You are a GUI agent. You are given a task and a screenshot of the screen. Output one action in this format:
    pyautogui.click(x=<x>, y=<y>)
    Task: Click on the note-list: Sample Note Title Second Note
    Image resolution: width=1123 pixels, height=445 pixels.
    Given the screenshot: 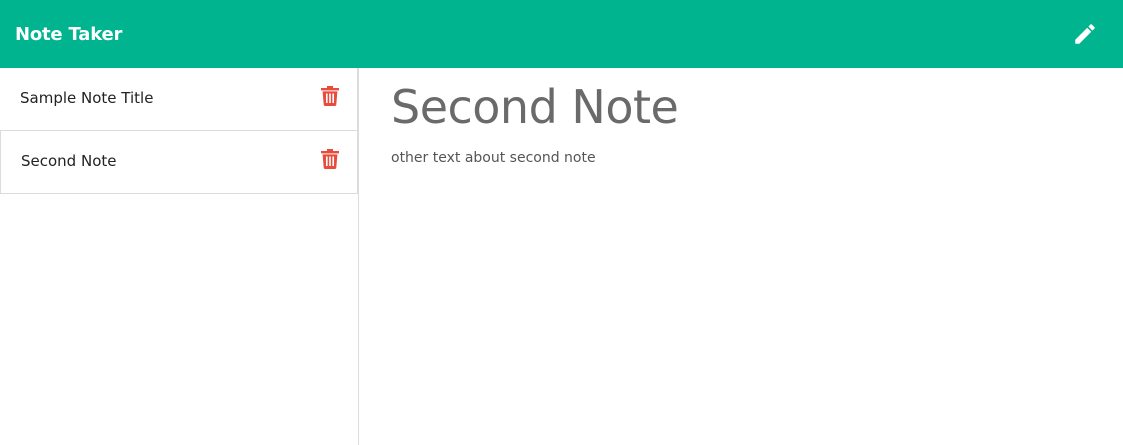 What is the action you would take?
    pyautogui.click(x=179, y=131)
    